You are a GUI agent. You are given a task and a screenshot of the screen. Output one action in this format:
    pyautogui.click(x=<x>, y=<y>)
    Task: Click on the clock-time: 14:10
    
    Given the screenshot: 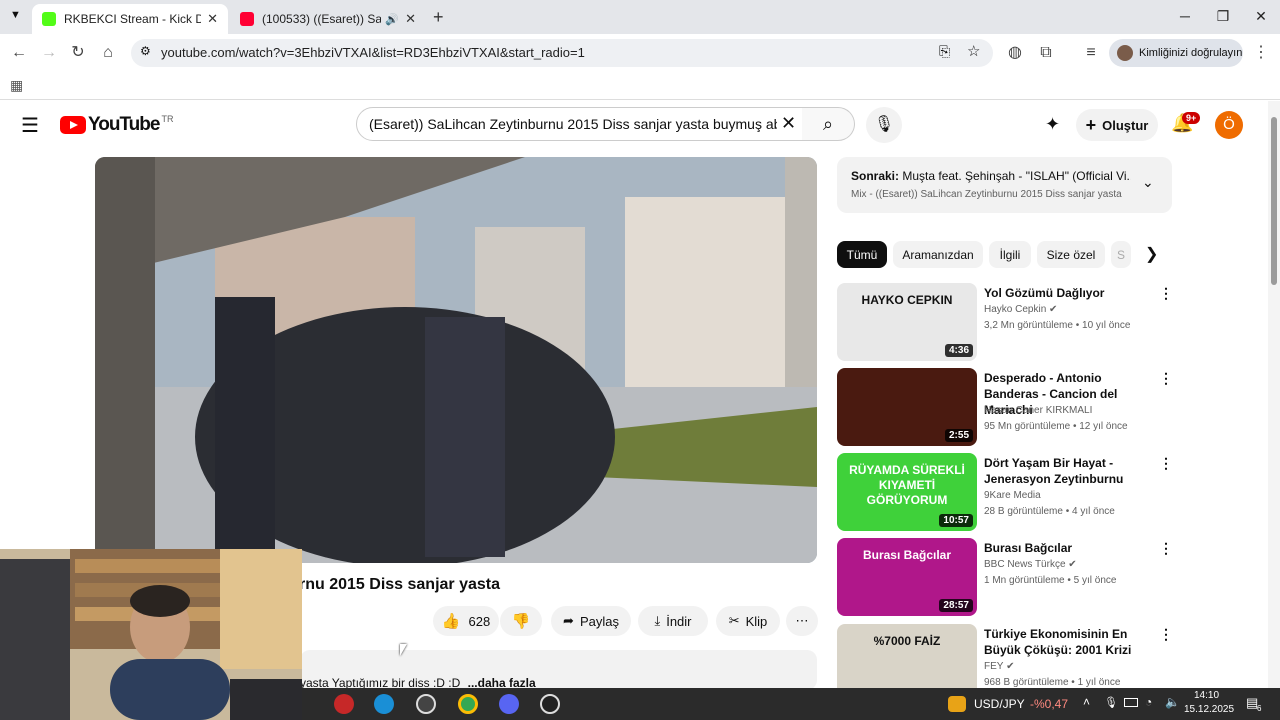 What is the action you would take?
    pyautogui.click(x=1206, y=695)
    